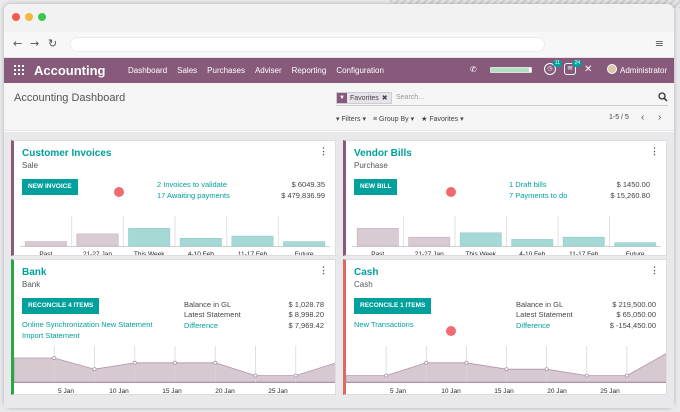 The image size is (680, 412). I want to click on back-arrow-icon: ←, so click(17, 44).